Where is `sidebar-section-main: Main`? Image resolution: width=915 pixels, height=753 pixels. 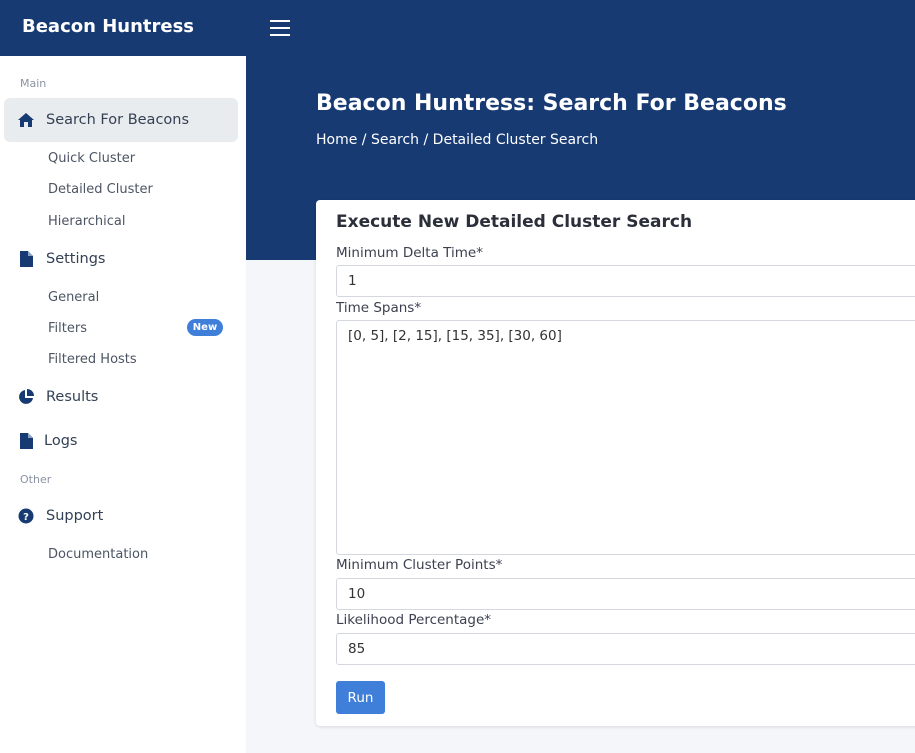
sidebar-section-main: Main is located at coordinates (33, 83).